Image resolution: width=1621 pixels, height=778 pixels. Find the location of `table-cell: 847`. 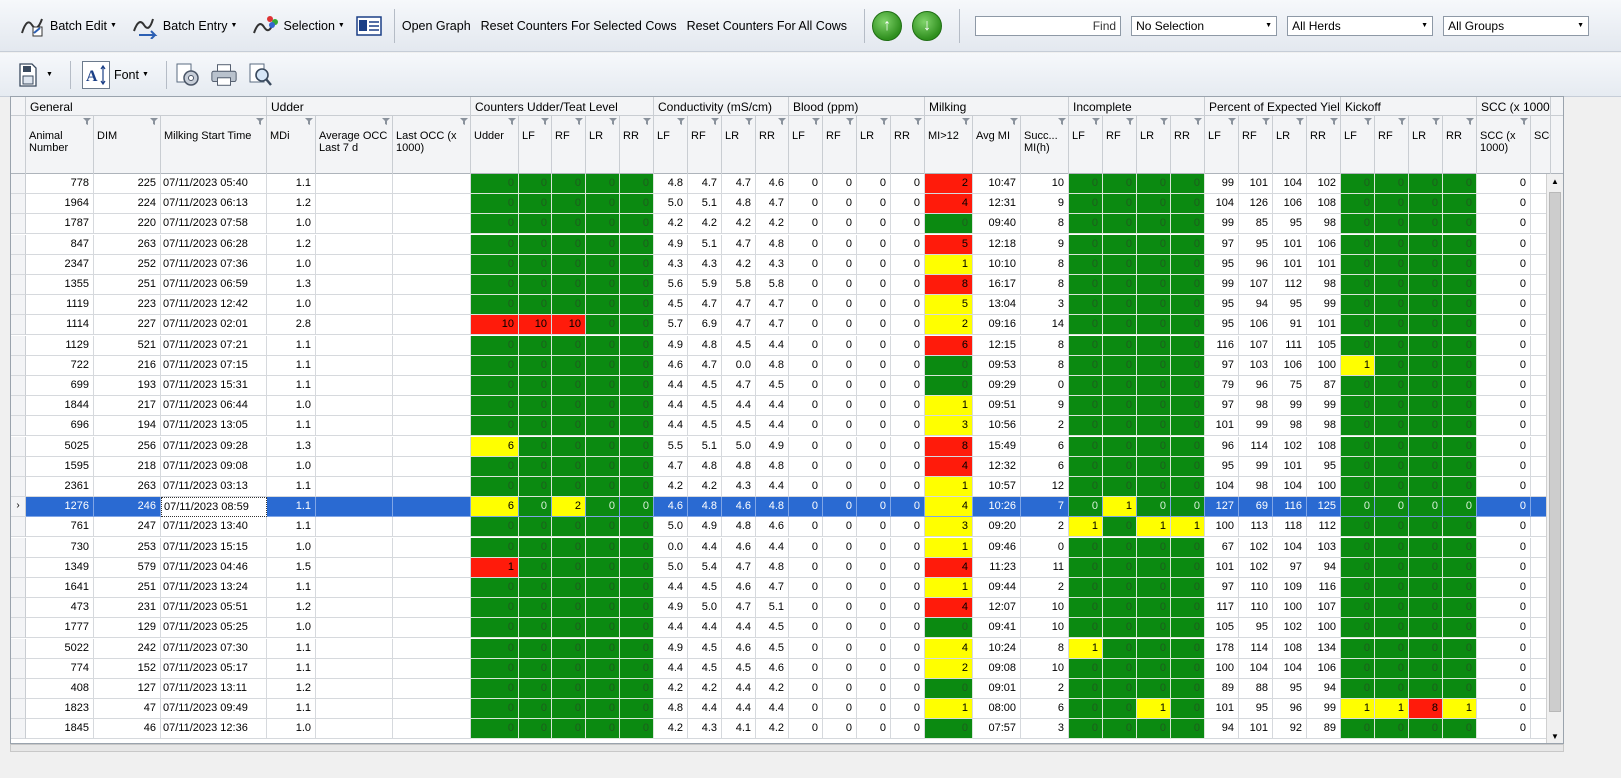

table-cell: 847 is located at coordinates (60, 244).